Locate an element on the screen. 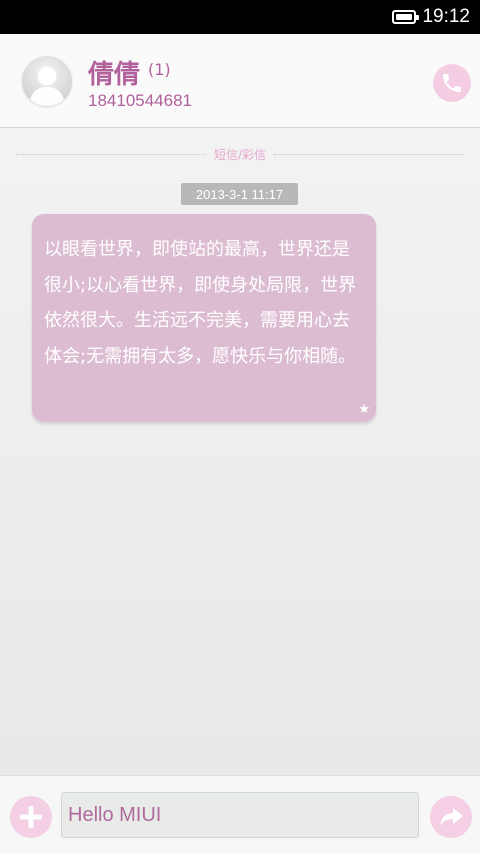 This screenshot has width=480, height=853. send-button is located at coordinates (451, 817).